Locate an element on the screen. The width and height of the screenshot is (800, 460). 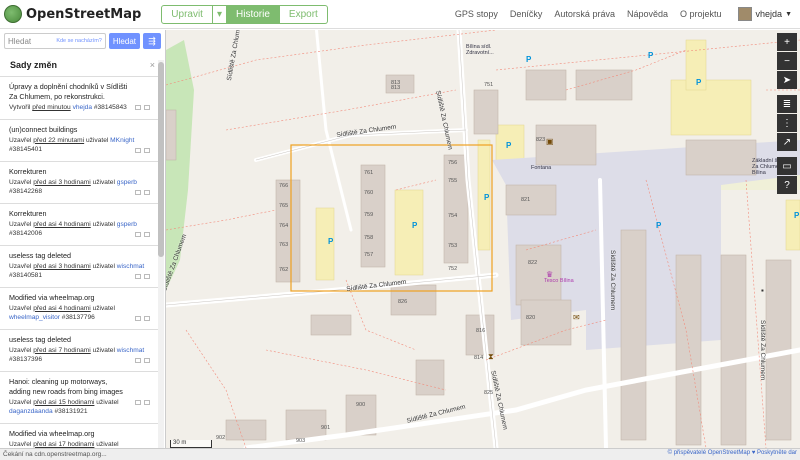
poi-label-fontana: Fontana is located at coordinates (541, 168).